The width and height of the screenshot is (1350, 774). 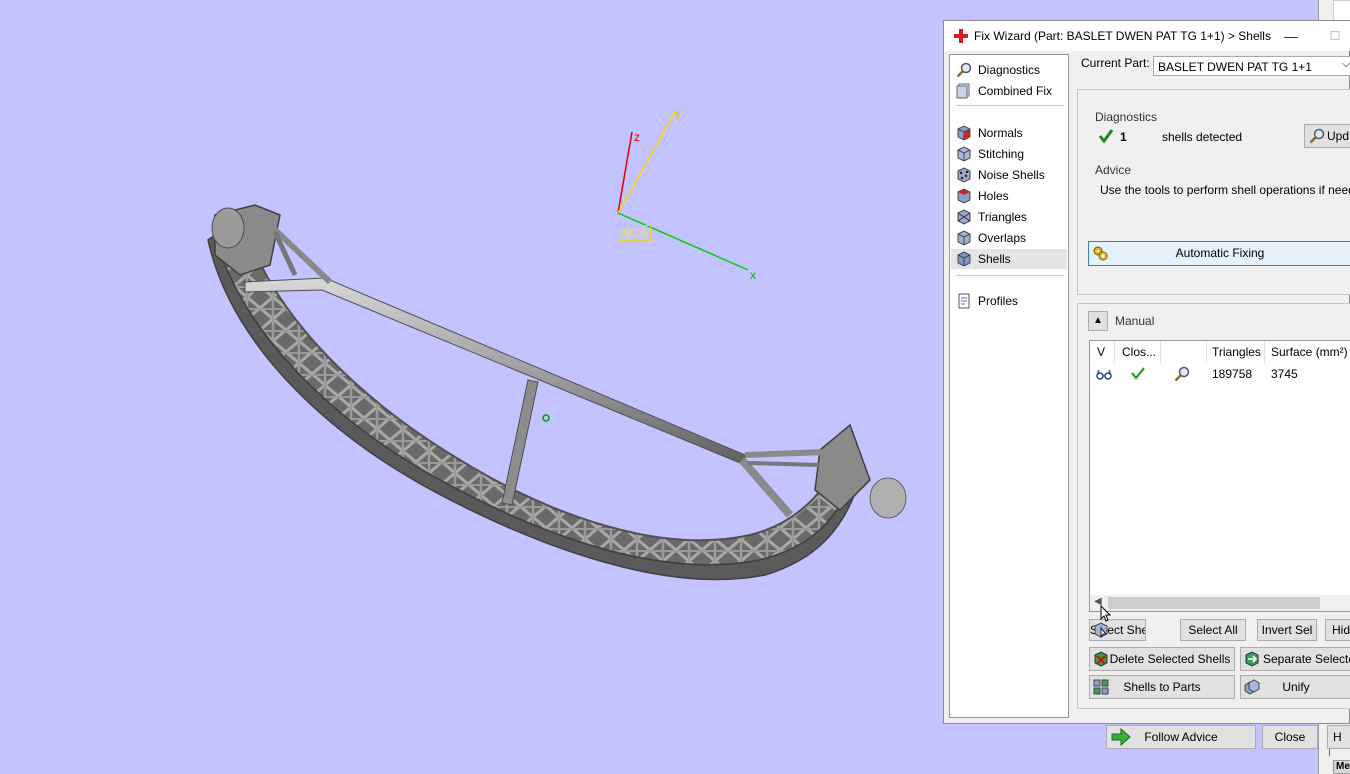 I want to click on nav-item-profiles: Profiles, so click(x=1009, y=301).